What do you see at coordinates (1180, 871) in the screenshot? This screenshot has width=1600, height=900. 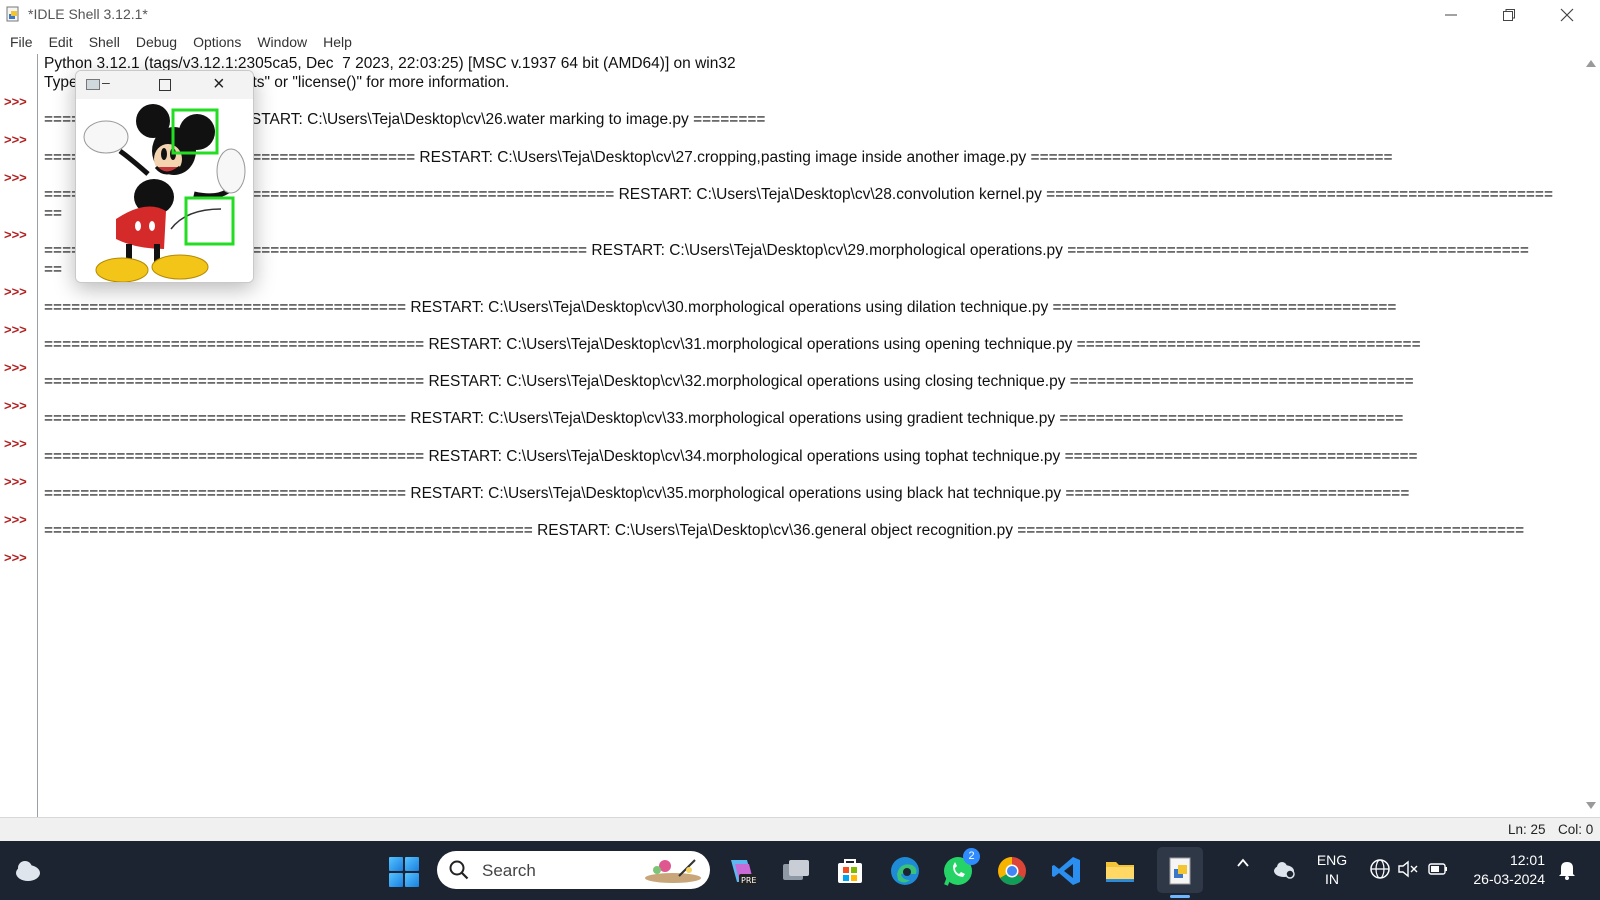 I see `python-idle-icon` at bounding box center [1180, 871].